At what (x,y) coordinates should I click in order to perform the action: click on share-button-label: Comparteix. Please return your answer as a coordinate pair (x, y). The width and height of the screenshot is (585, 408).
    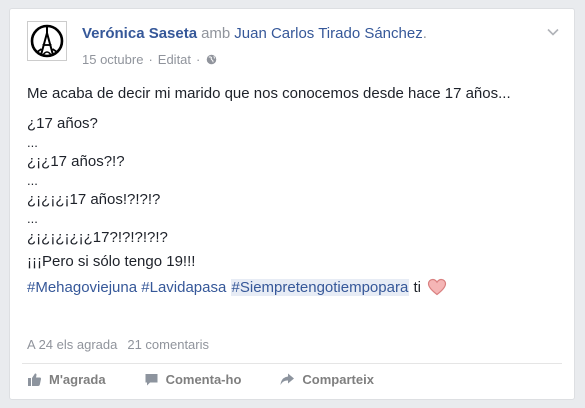
    Looking at the image, I should click on (338, 379).